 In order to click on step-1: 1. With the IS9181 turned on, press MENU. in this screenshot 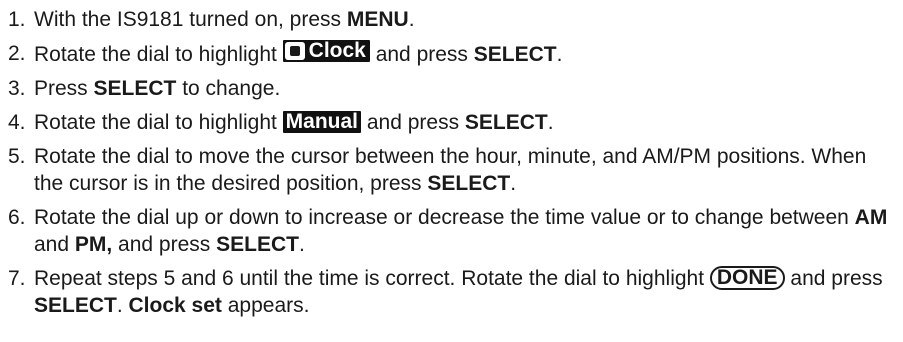, I will do `click(453, 19)`.